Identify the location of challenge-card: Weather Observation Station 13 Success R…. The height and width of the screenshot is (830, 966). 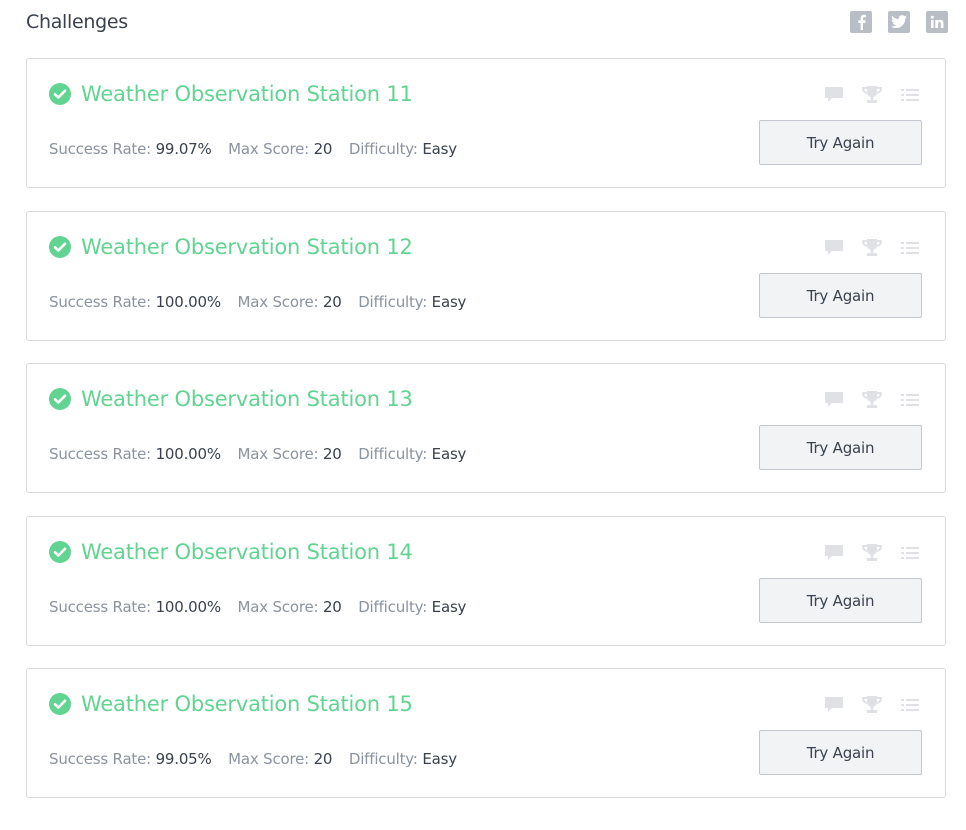
(486, 428).